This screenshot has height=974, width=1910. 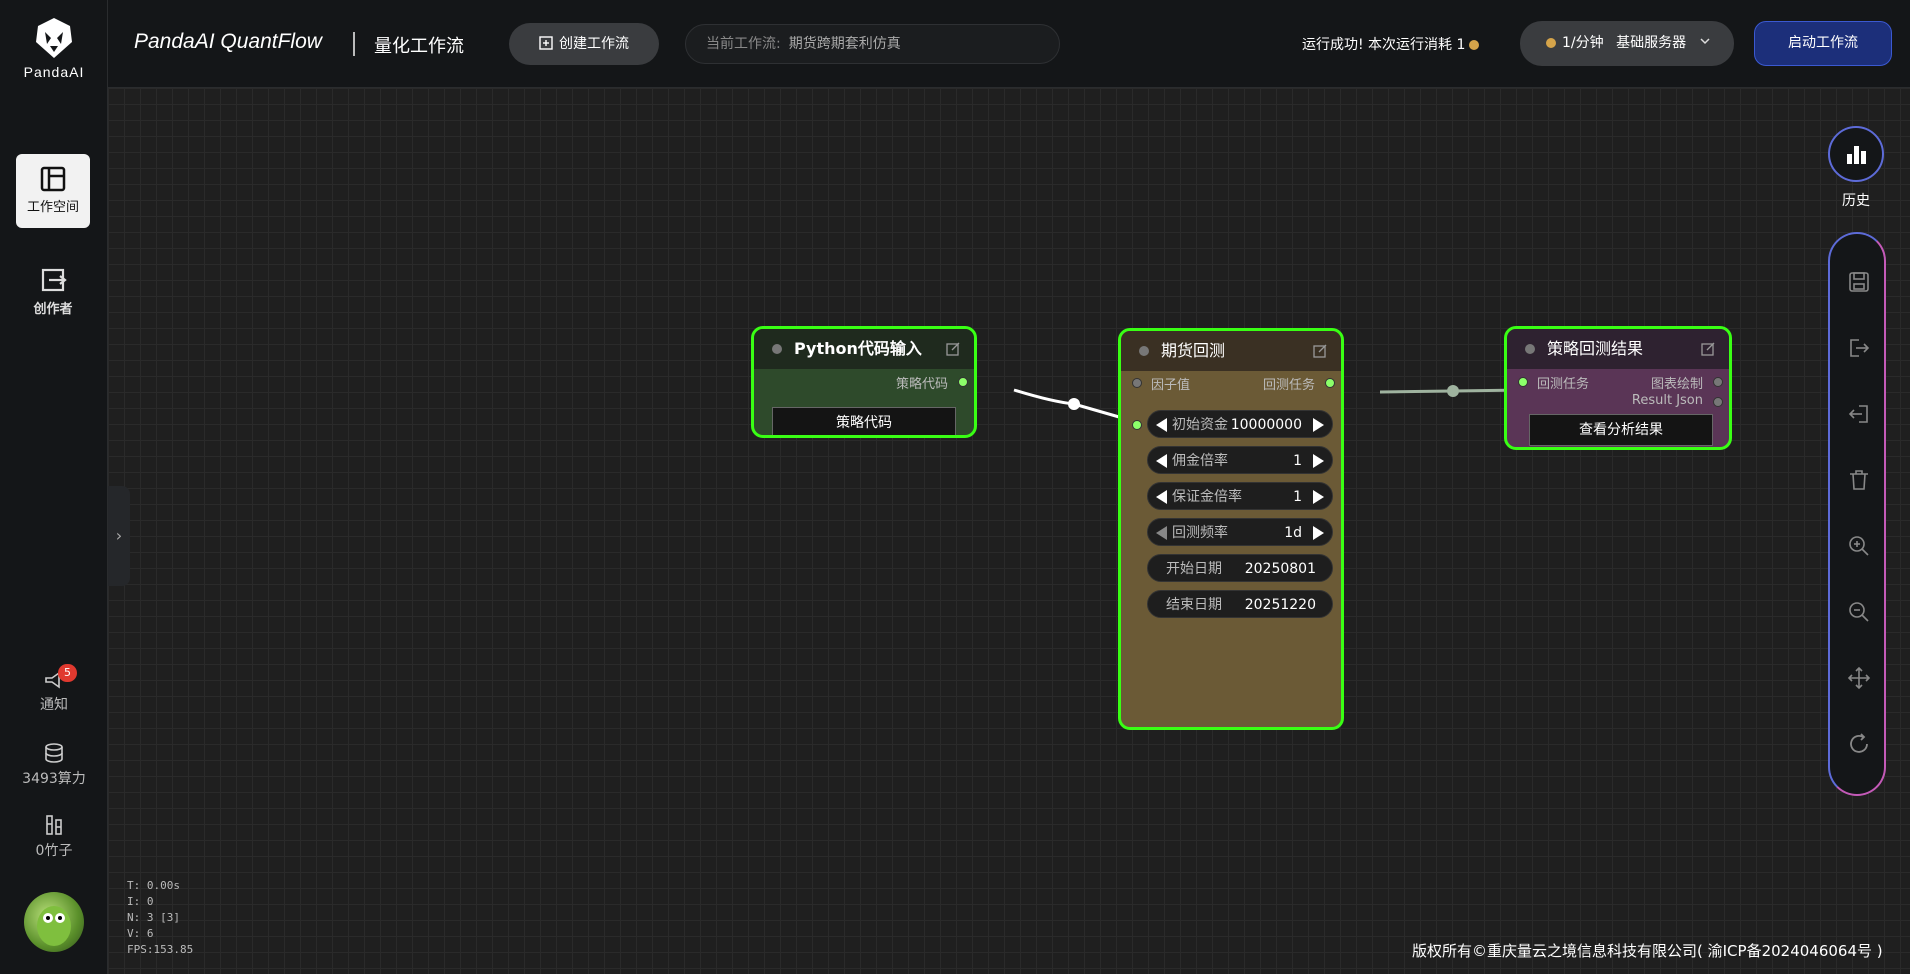 What do you see at coordinates (1384, 45) in the screenshot?
I see `run-status-text: 运行成功! 本次运行消耗 1` at bounding box center [1384, 45].